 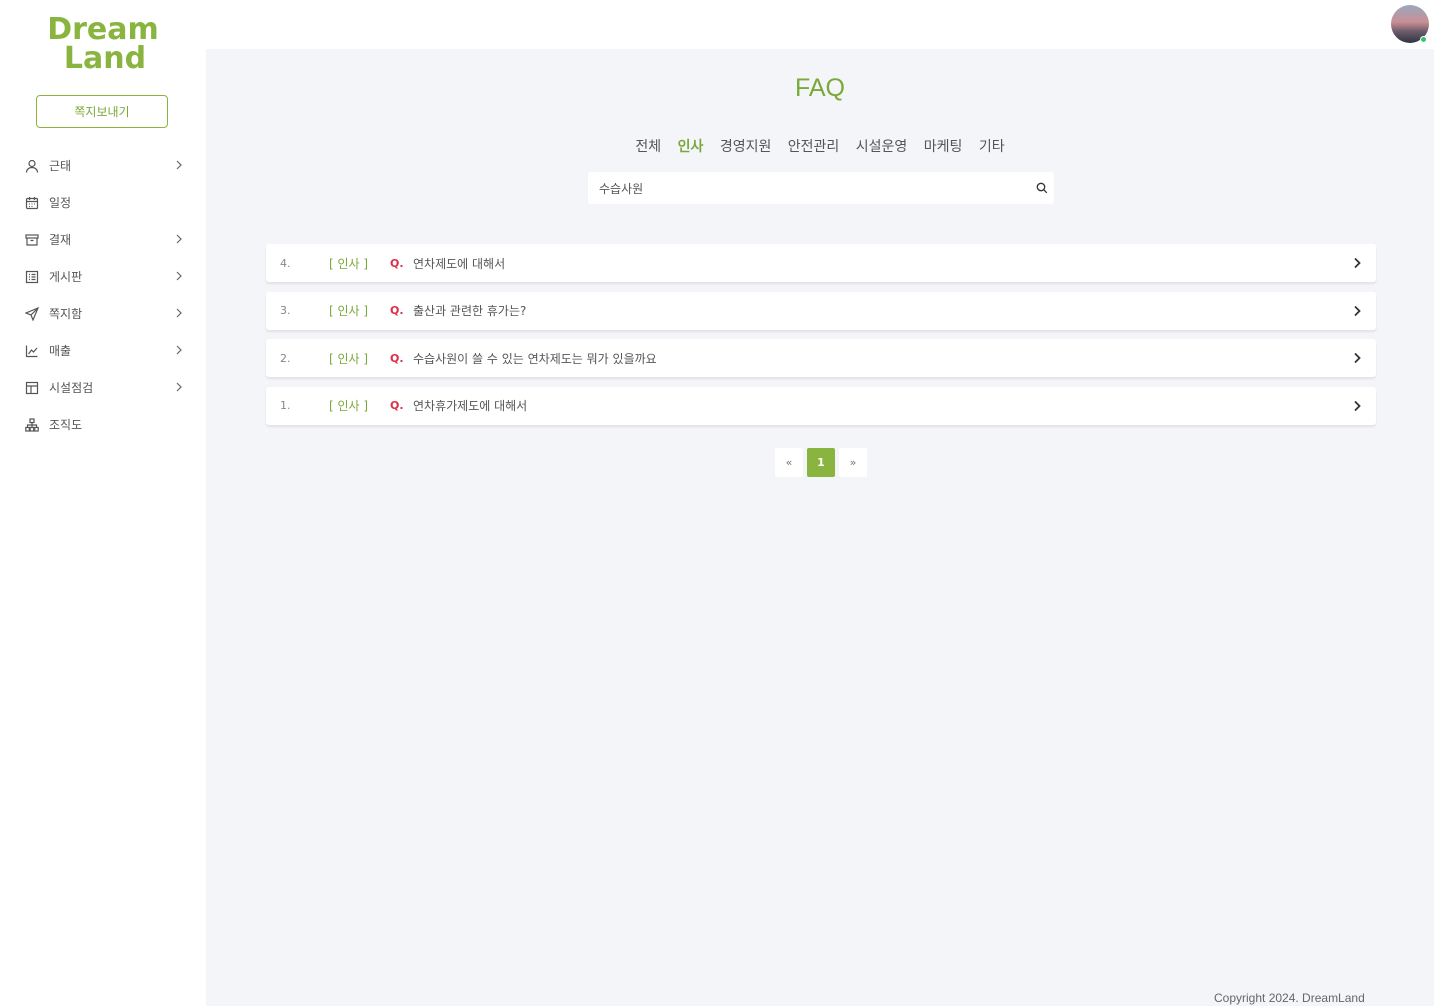 I want to click on list-board-icon, so click(x=32, y=277).